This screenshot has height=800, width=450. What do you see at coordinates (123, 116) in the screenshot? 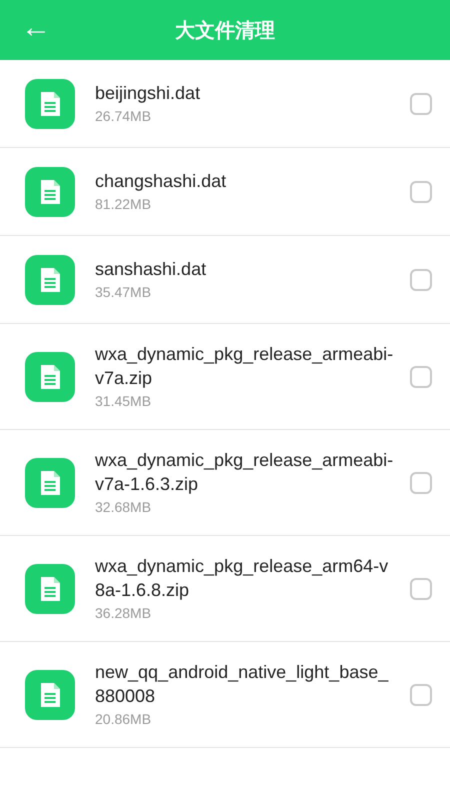
I see `file-size: 26.74MB` at bounding box center [123, 116].